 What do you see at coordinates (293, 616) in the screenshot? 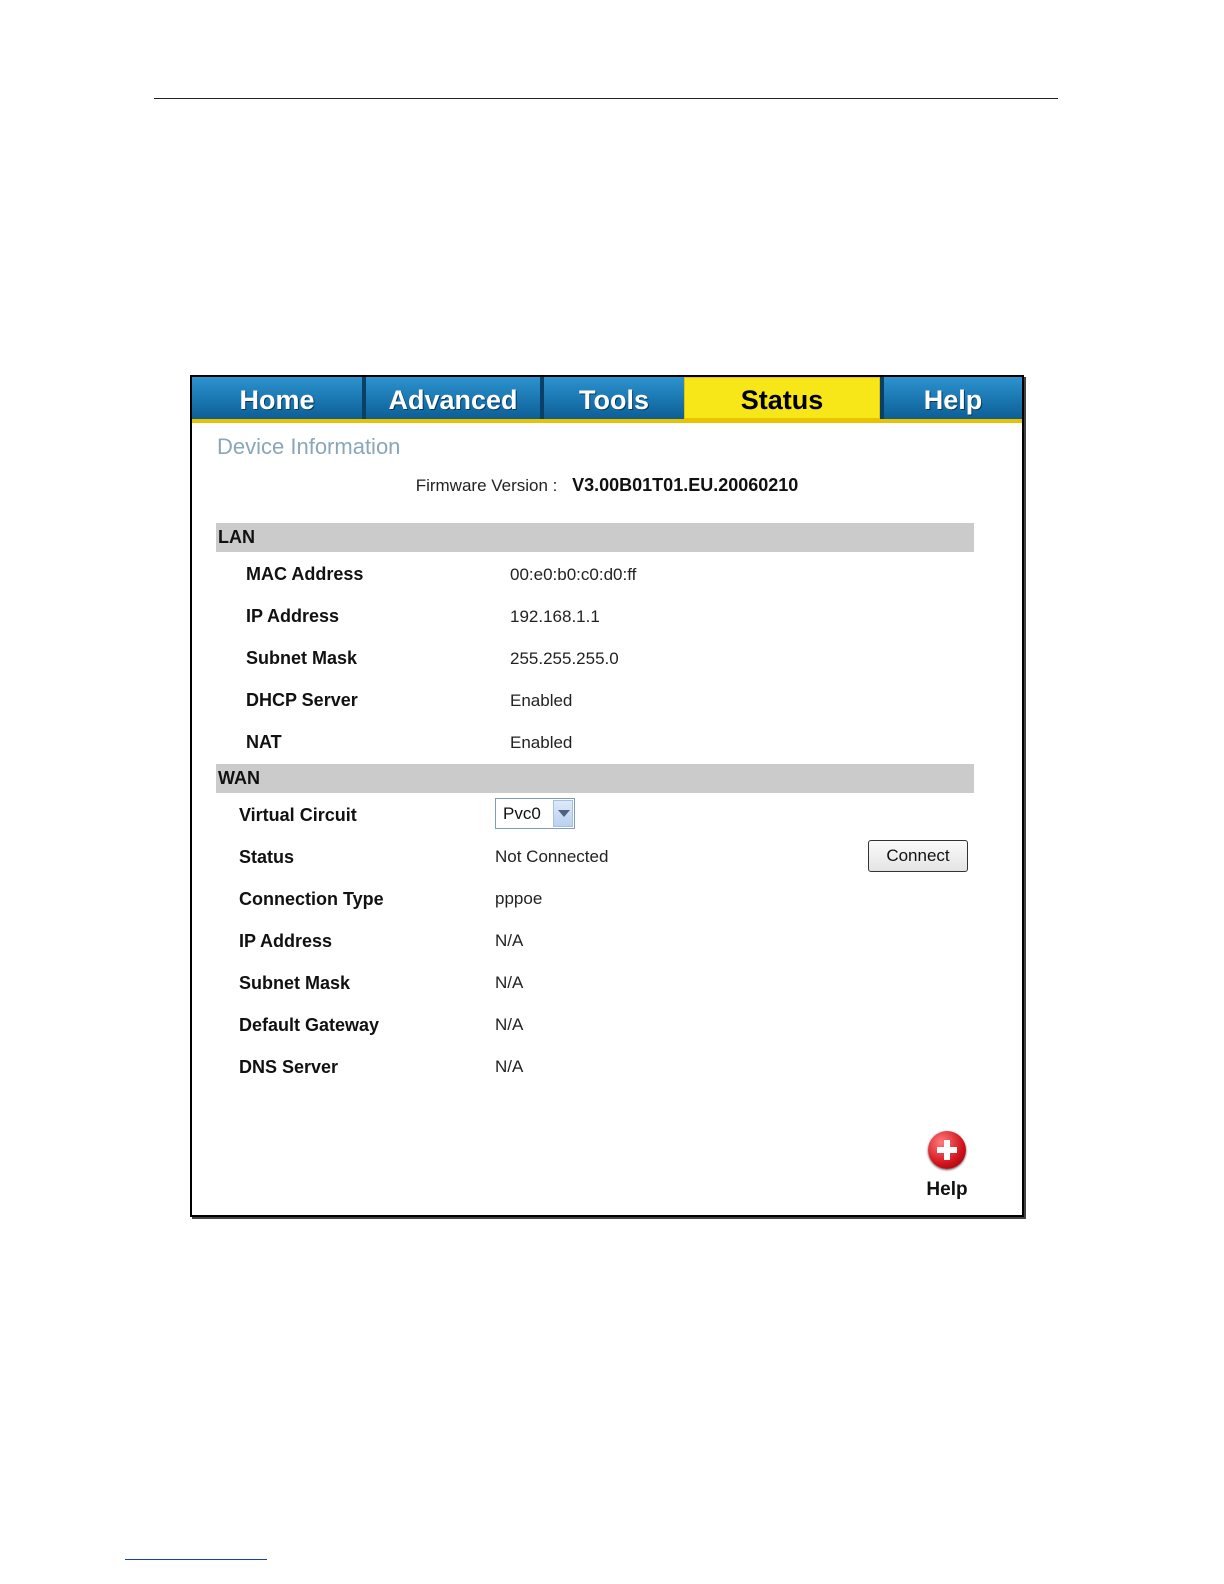
I see `lan-ip-label: IP Address` at bounding box center [293, 616].